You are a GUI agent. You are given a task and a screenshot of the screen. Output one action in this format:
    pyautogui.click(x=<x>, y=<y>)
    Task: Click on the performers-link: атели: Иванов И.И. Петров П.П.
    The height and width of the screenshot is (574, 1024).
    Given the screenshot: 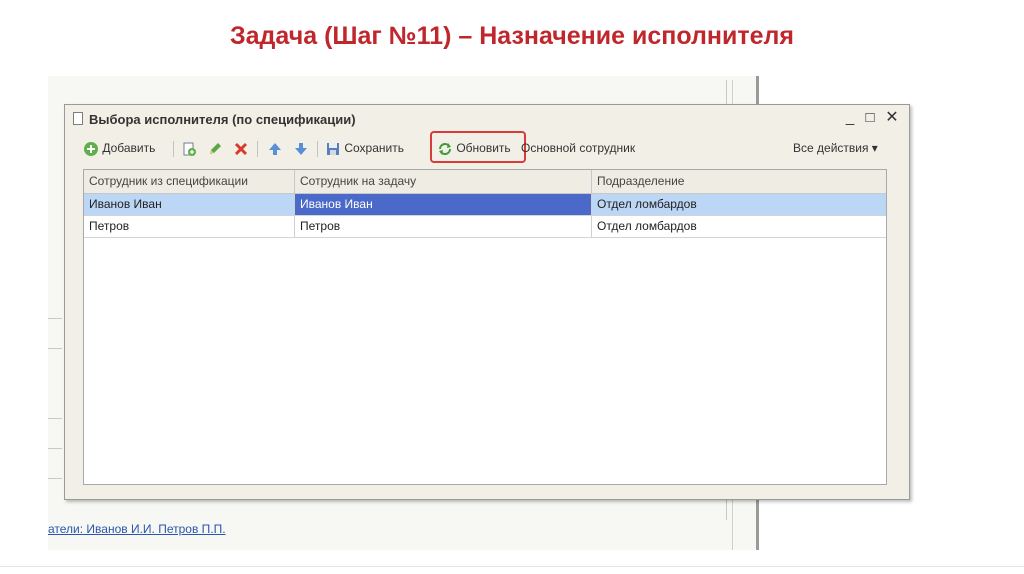 What is the action you would take?
    pyautogui.click(x=137, y=529)
    